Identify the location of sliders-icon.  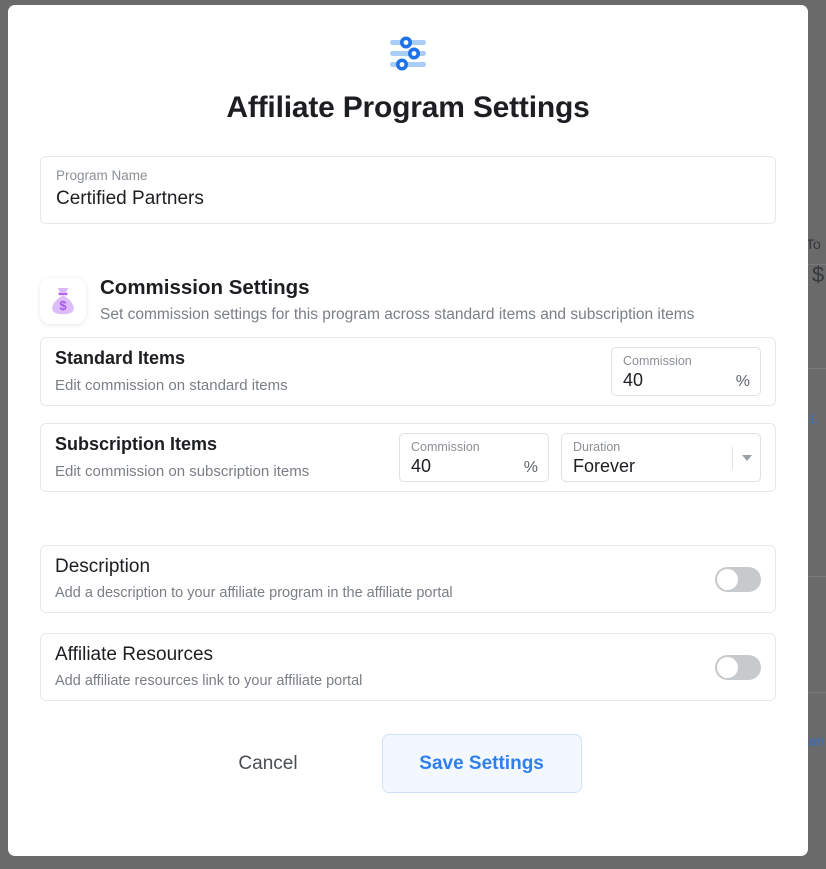
(408, 53).